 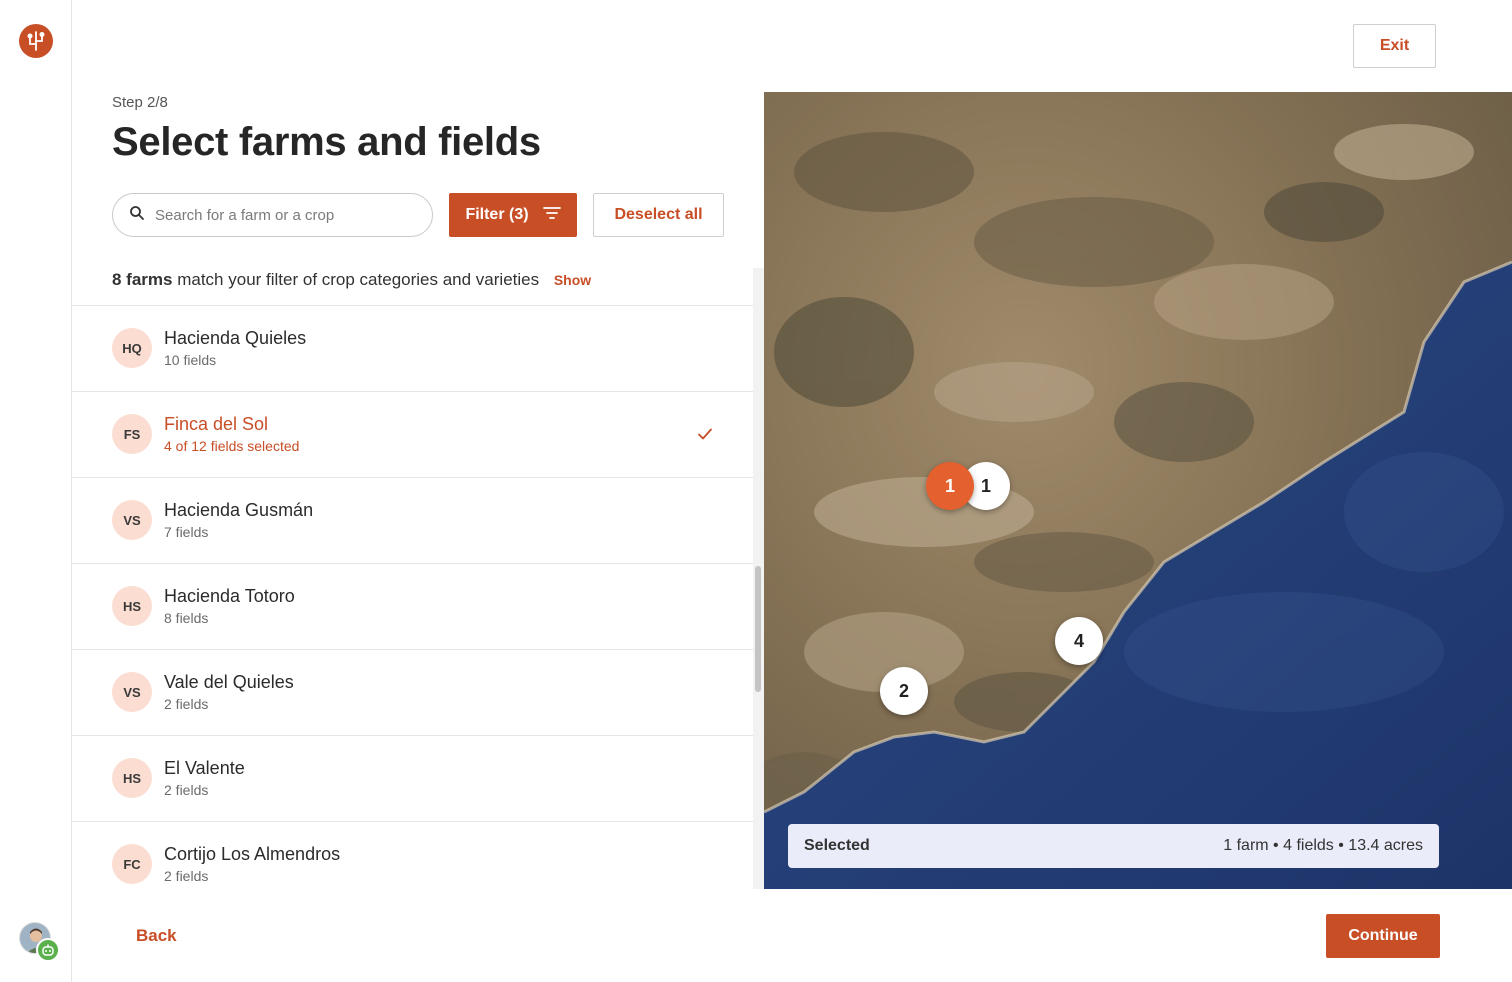 What do you see at coordinates (137, 215) in the screenshot?
I see `search-icon` at bounding box center [137, 215].